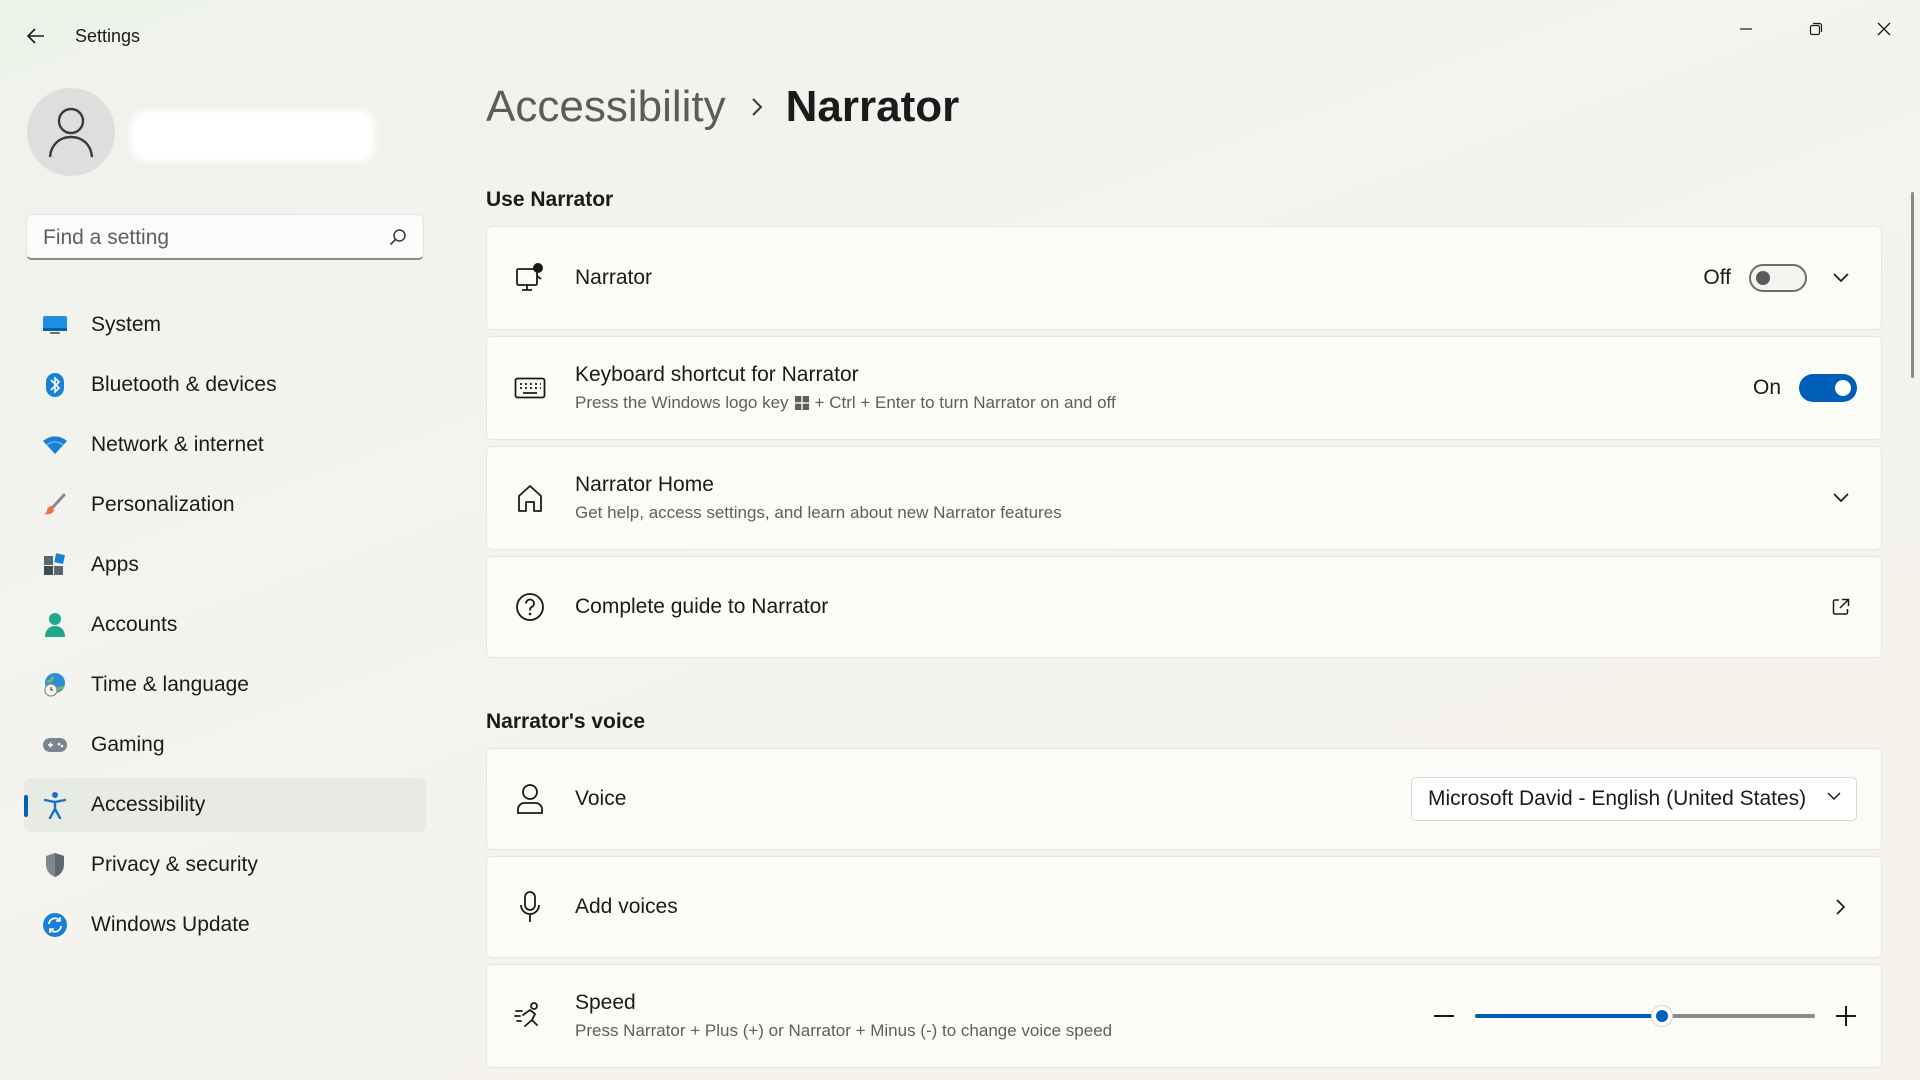 The height and width of the screenshot is (1080, 1920). Describe the element at coordinates (682, 402) in the screenshot. I see `keyboard-shortcut-desc-before: Press the Windows logo key` at that location.